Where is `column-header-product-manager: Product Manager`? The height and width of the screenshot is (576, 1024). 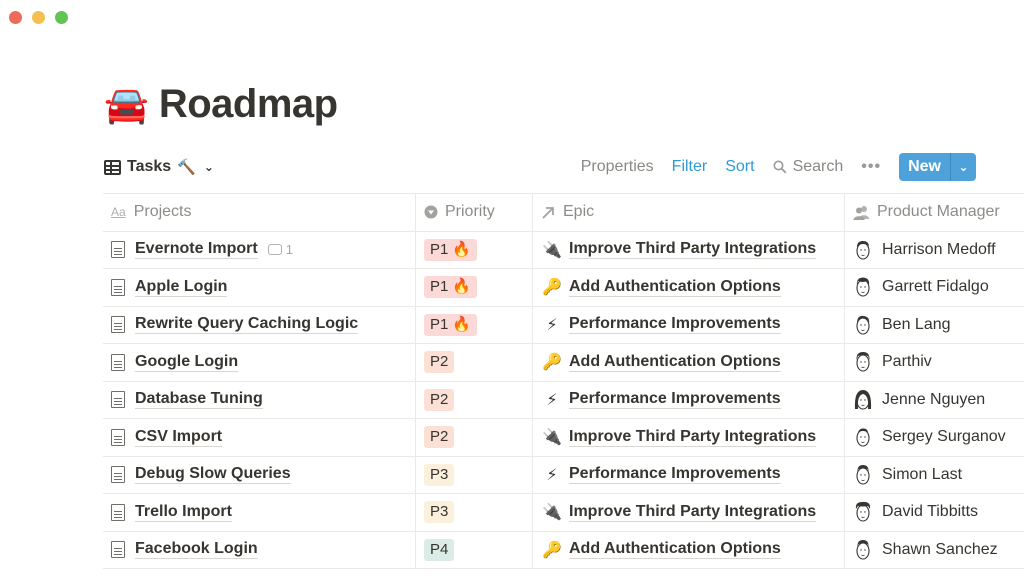 column-header-product-manager: Product Manager is located at coordinates (934, 212).